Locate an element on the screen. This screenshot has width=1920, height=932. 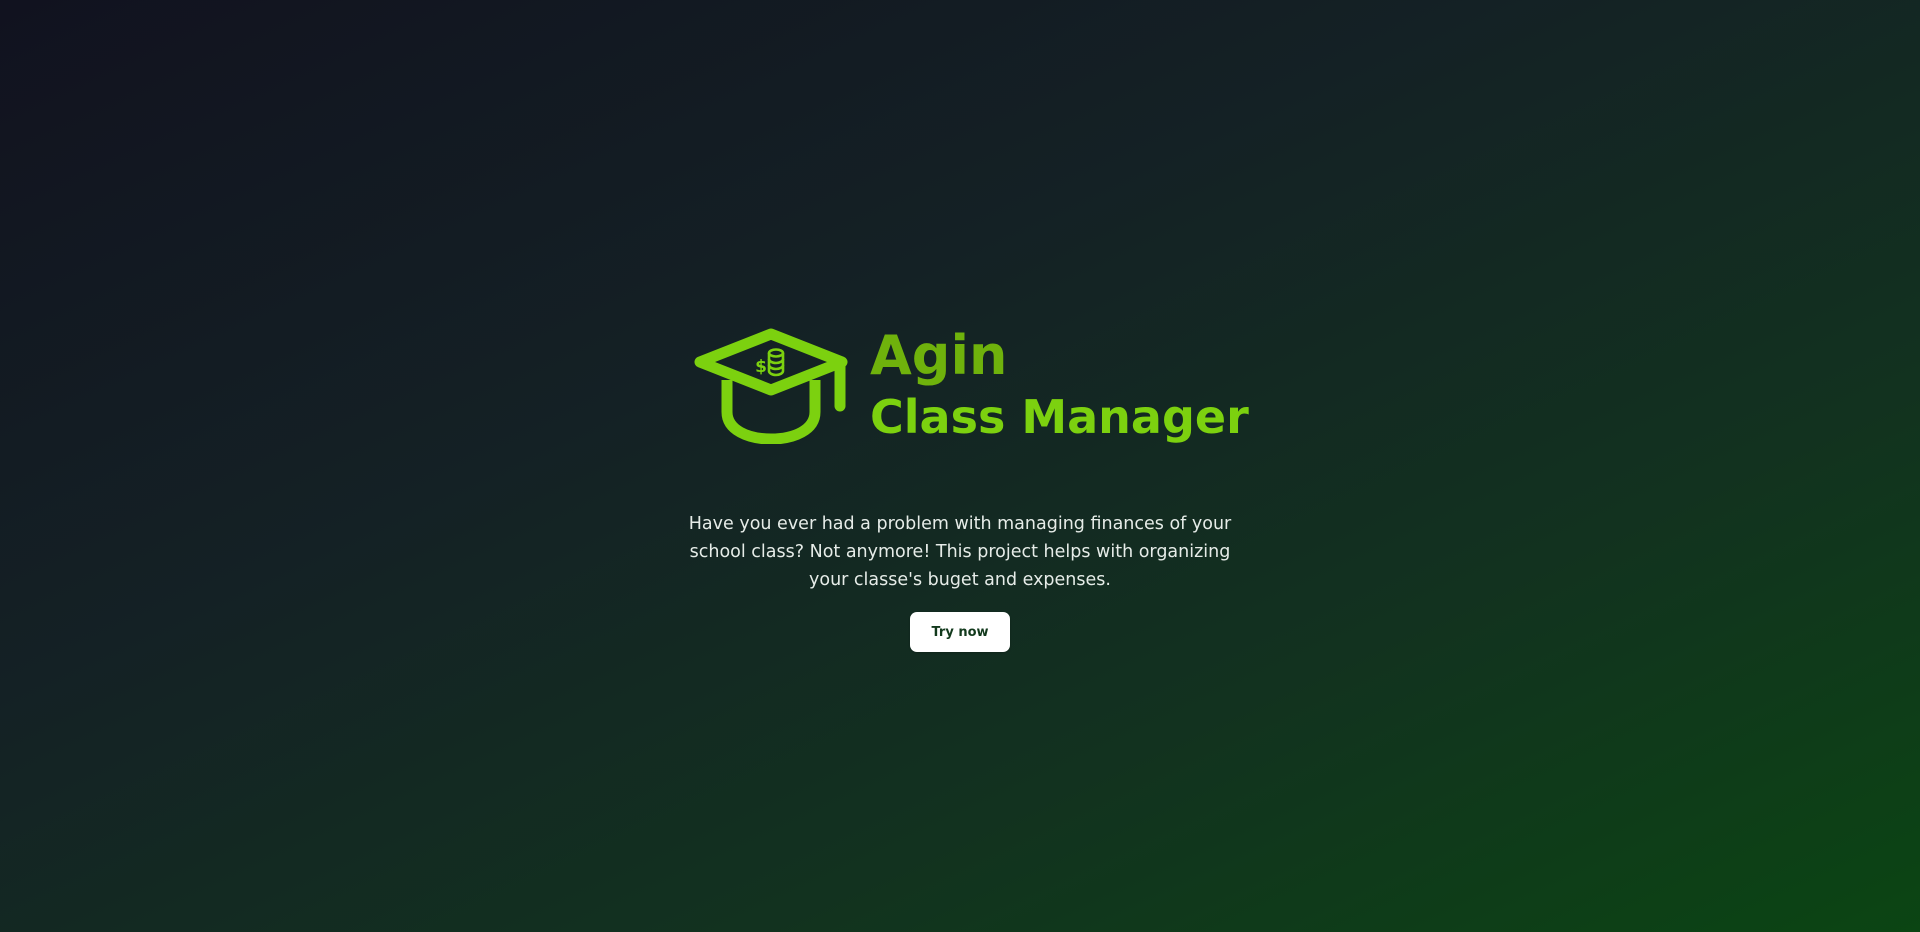
graduation-cap-coins-icon: $ is located at coordinates (771, 386).